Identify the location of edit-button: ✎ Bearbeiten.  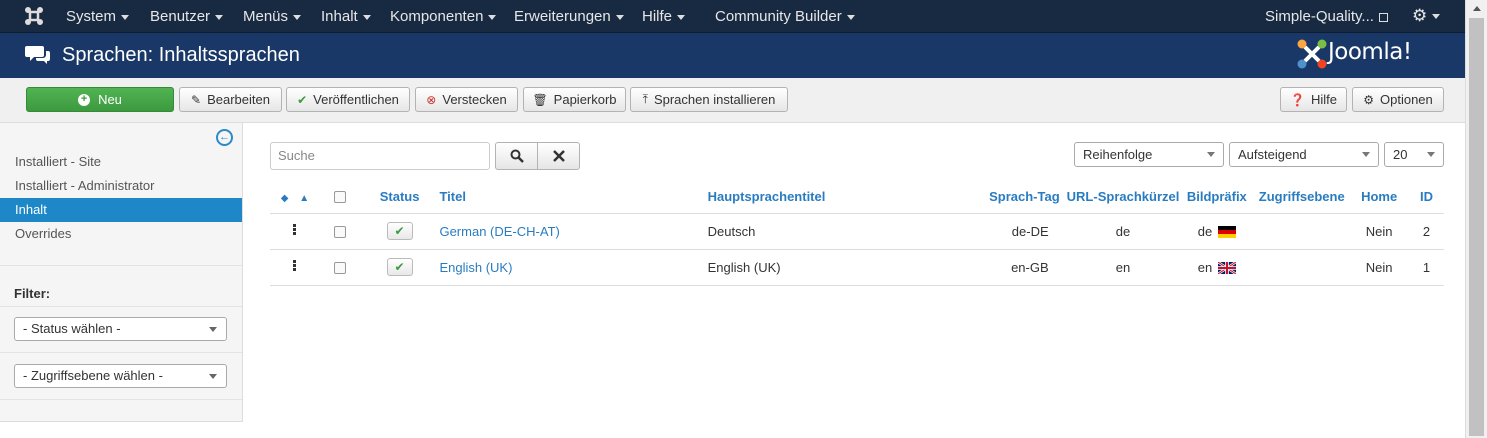
(230, 99).